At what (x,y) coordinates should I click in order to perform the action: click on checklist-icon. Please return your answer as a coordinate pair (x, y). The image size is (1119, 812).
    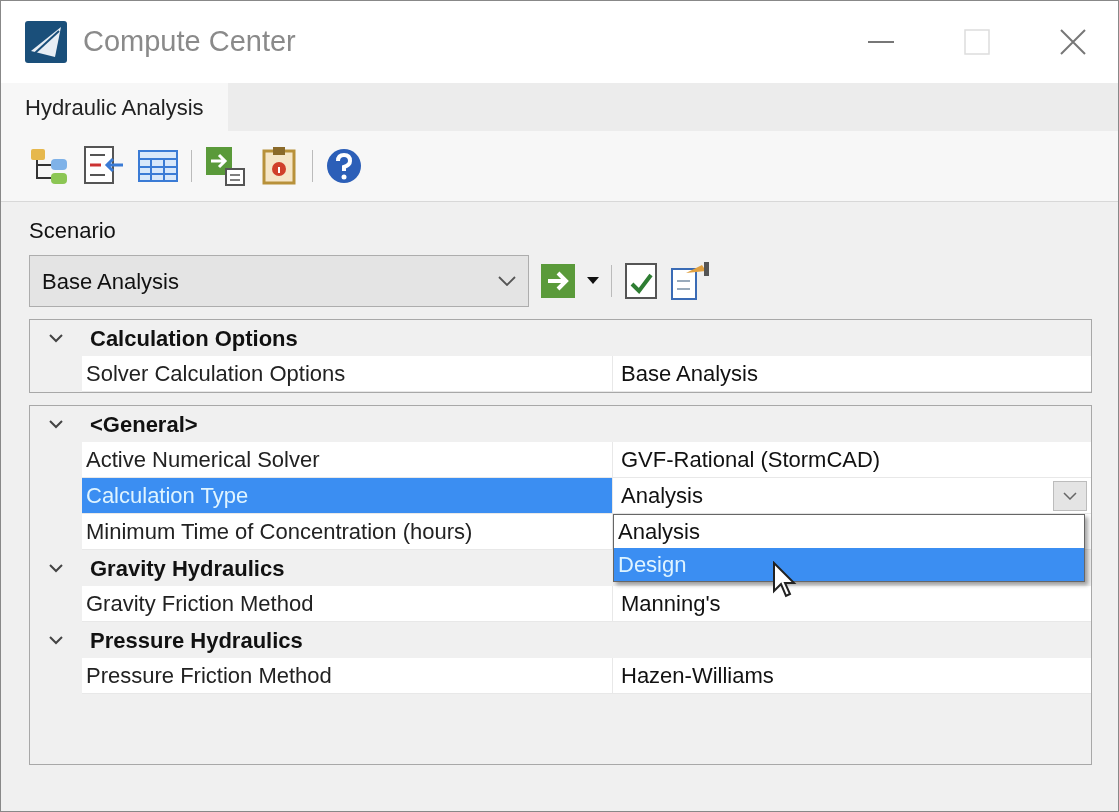
    Looking at the image, I should click on (641, 281).